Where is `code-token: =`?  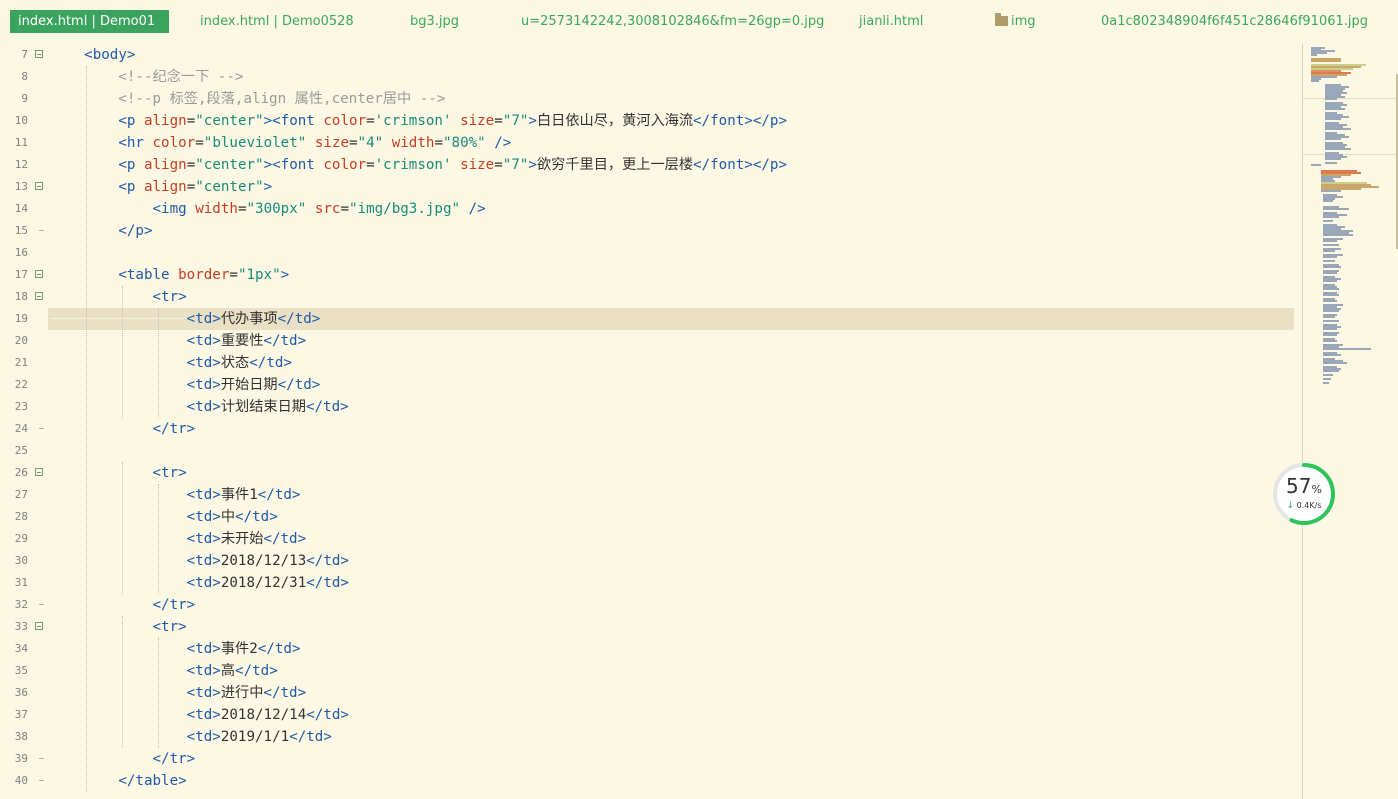 code-token: = is located at coordinates (191, 121).